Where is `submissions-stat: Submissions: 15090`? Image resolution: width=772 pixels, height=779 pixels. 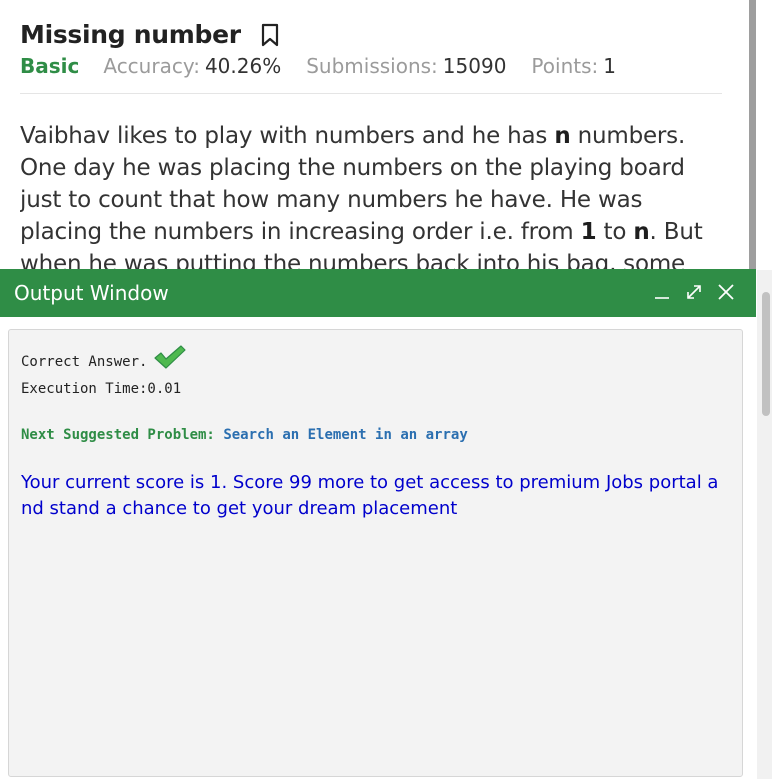
submissions-stat: Submissions: 15090 is located at coordinates (406, 66).